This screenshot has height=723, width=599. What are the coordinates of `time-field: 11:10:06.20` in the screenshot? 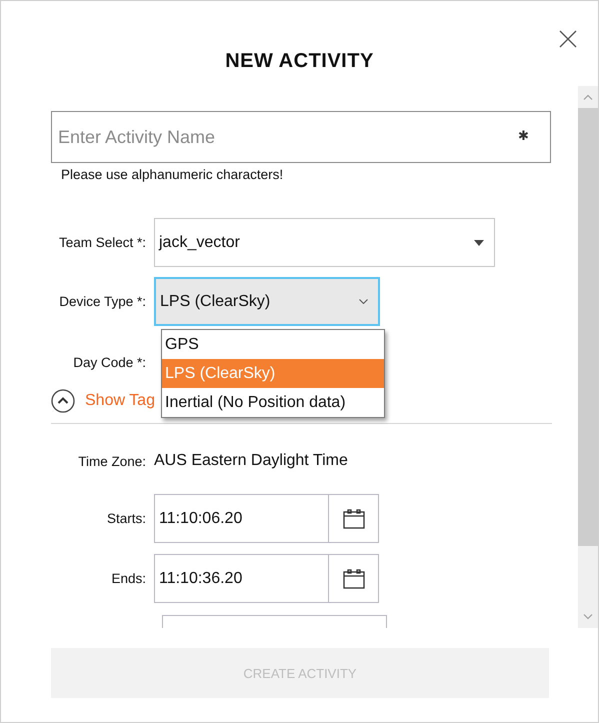 It's located at (241, 518).